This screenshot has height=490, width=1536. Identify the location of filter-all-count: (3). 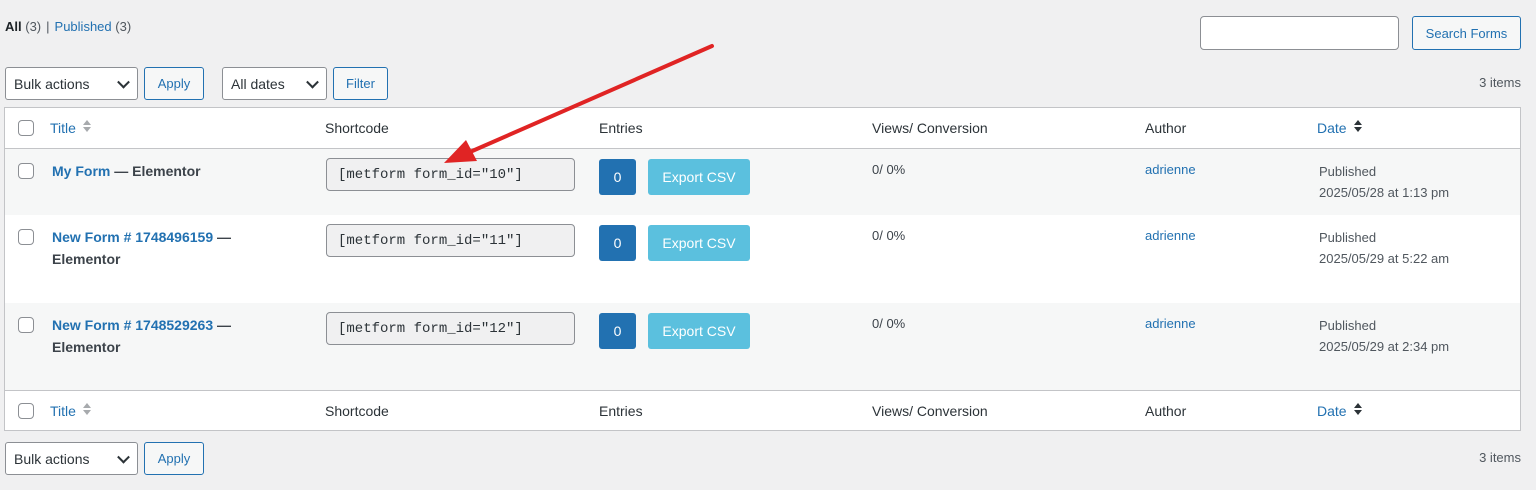
(33, 26).